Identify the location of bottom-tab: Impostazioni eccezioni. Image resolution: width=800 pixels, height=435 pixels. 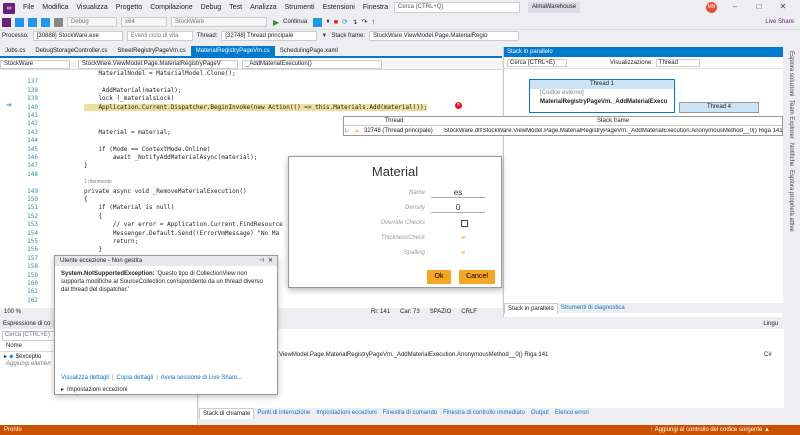
(346, 413).